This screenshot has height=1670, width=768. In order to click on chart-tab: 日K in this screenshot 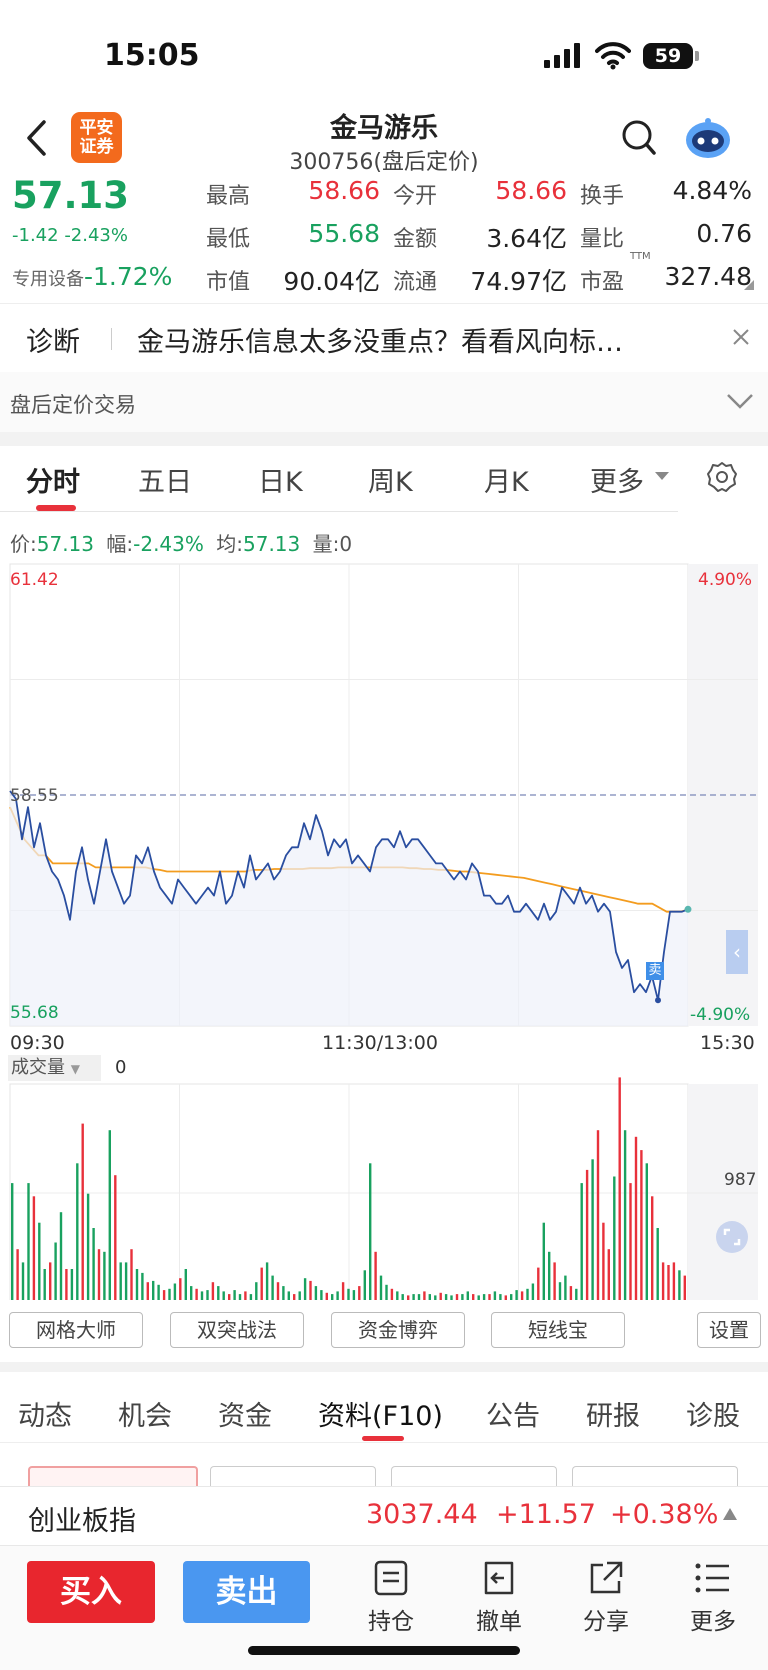, I will do `click(280, 479)`.